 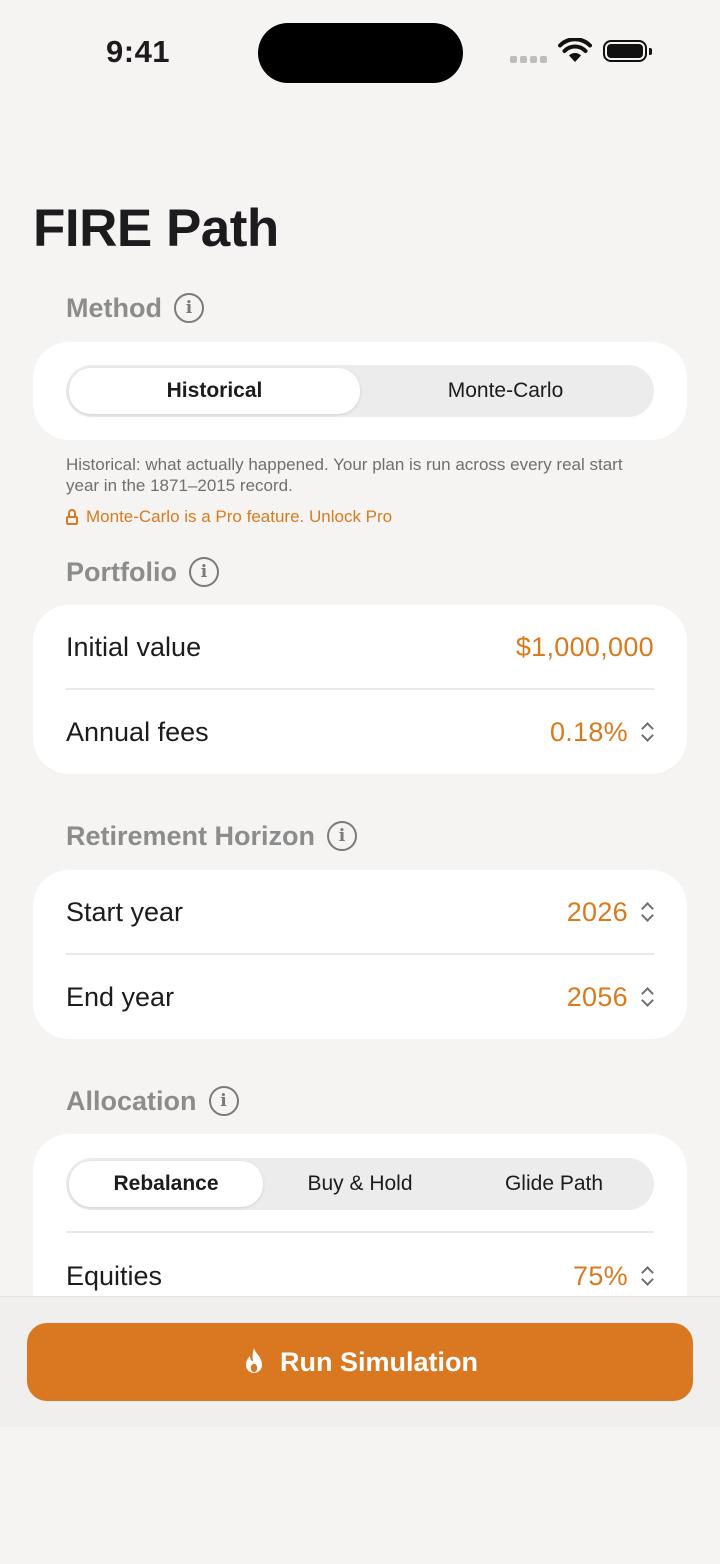 I want to click on equities-label: Equities, so click(x=114, y=1275).